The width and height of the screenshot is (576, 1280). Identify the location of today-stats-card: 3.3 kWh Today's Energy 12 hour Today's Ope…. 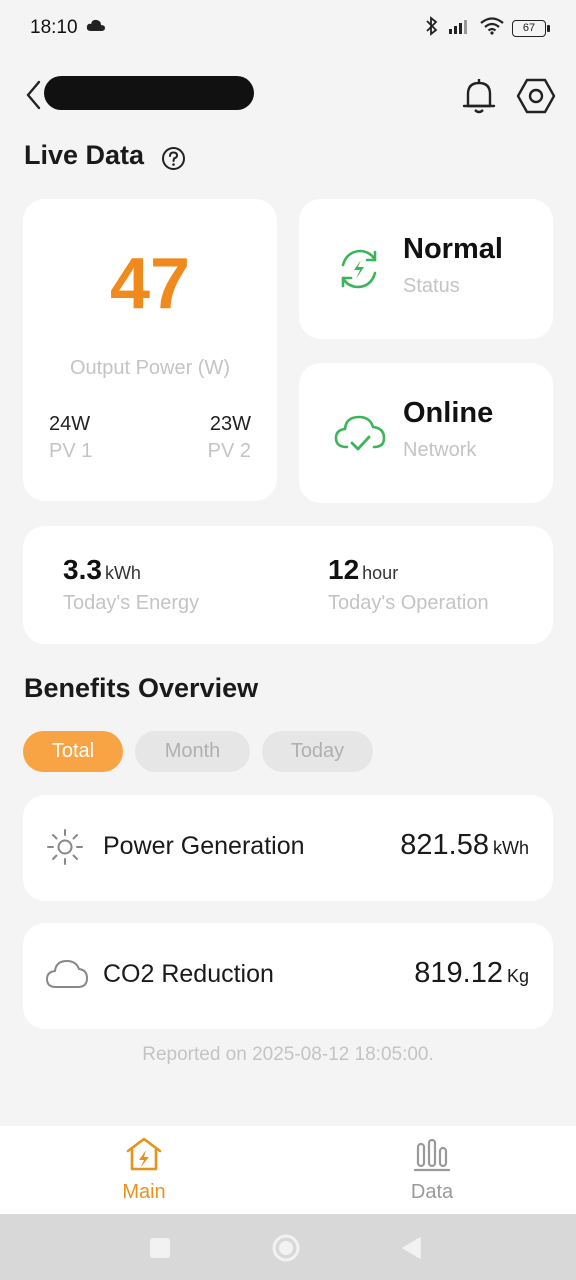
(288, 585).